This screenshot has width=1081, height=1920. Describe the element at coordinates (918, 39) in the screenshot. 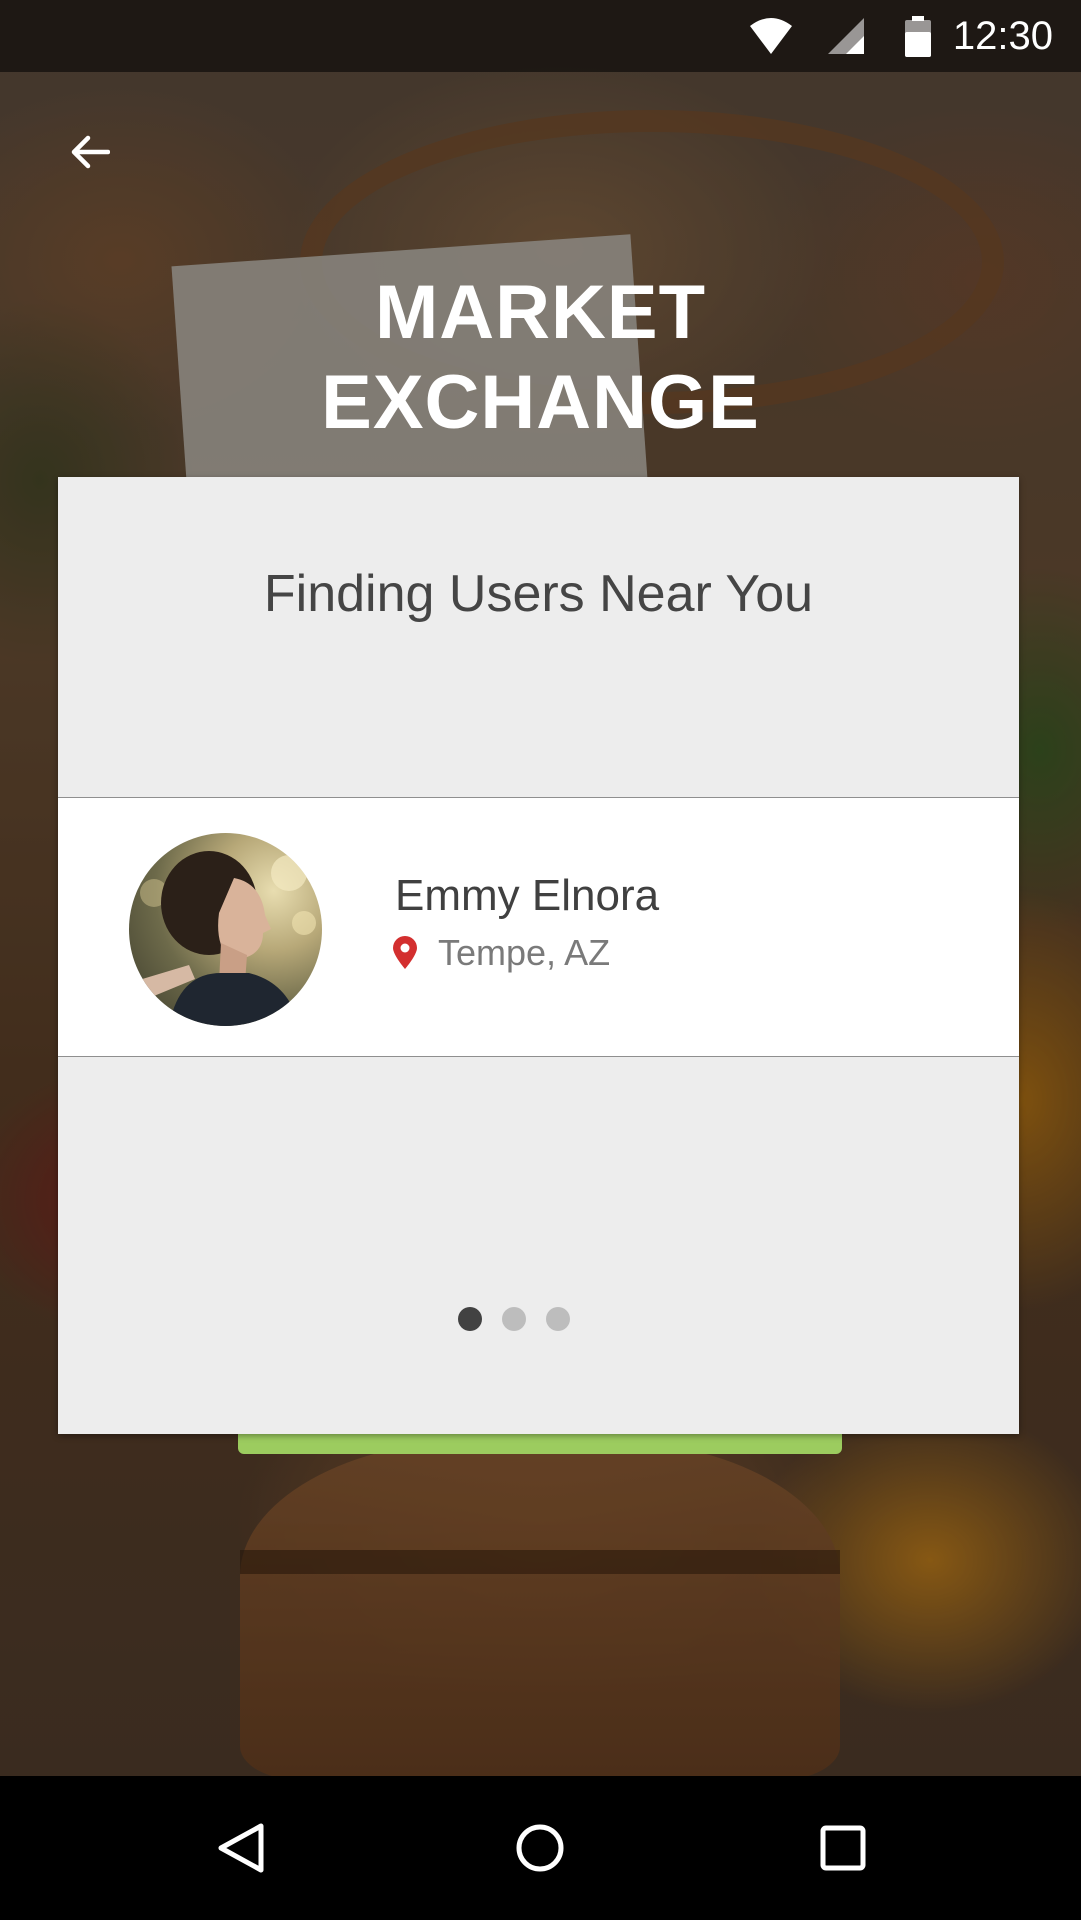

I see `battery-icon` at that location.